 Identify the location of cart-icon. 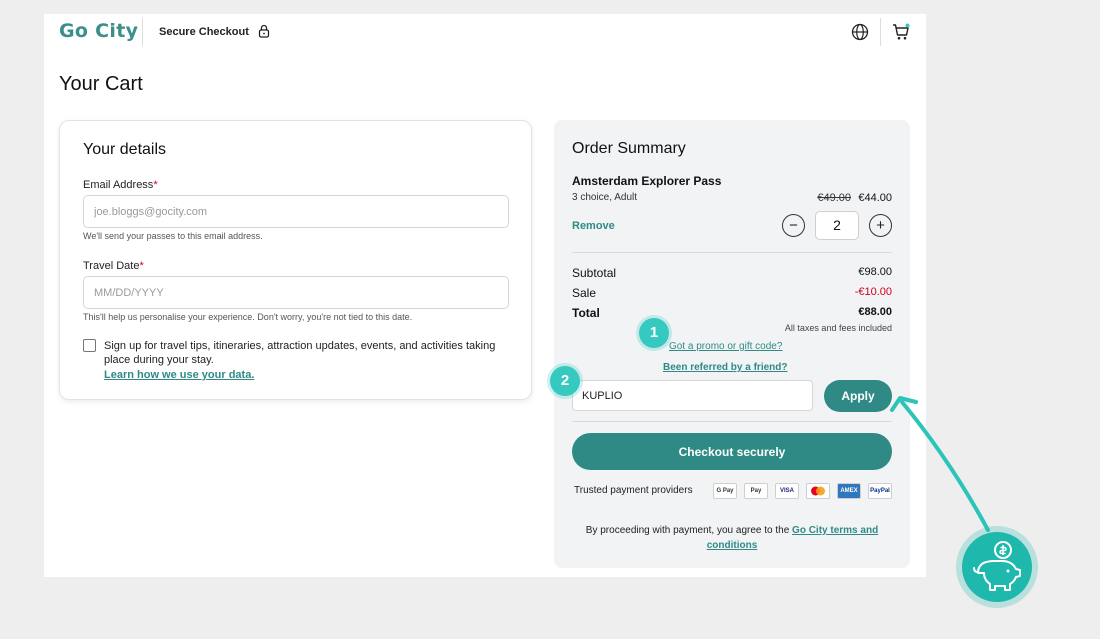
(901, 32).